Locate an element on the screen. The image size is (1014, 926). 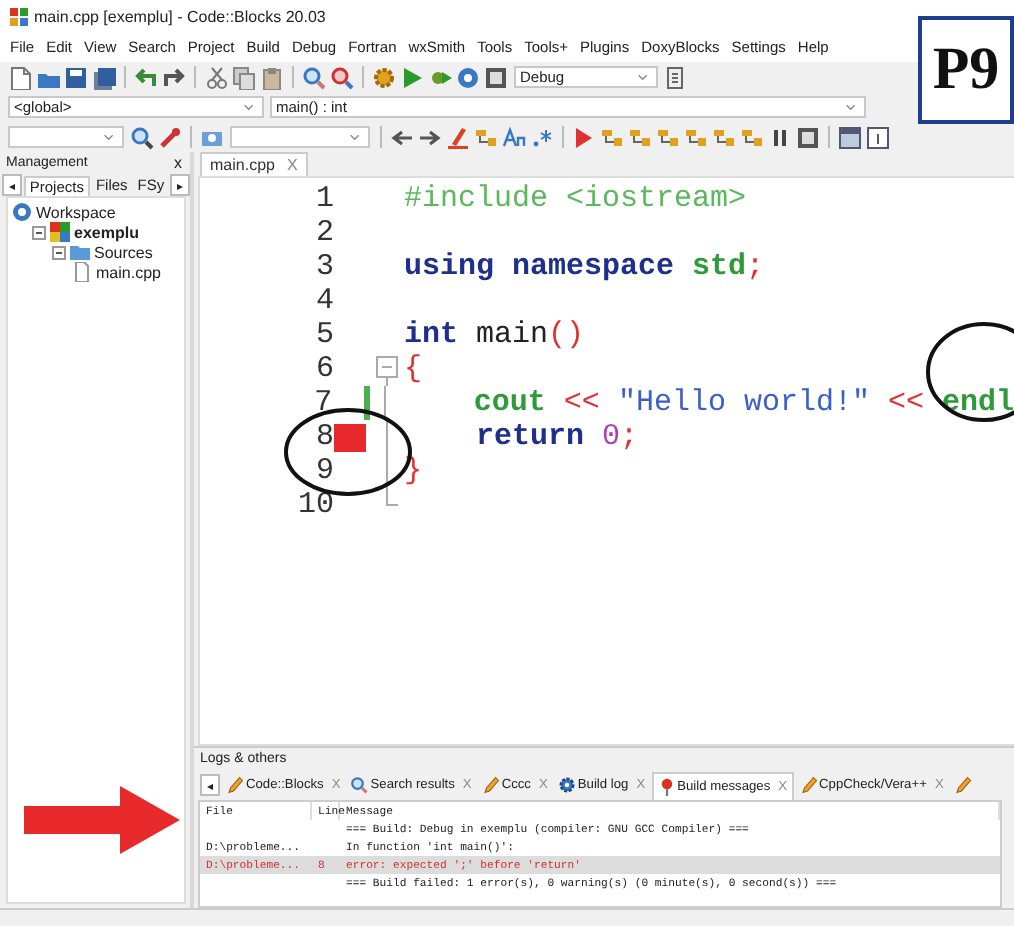
undo-icon is located at coordinates (146, 77).